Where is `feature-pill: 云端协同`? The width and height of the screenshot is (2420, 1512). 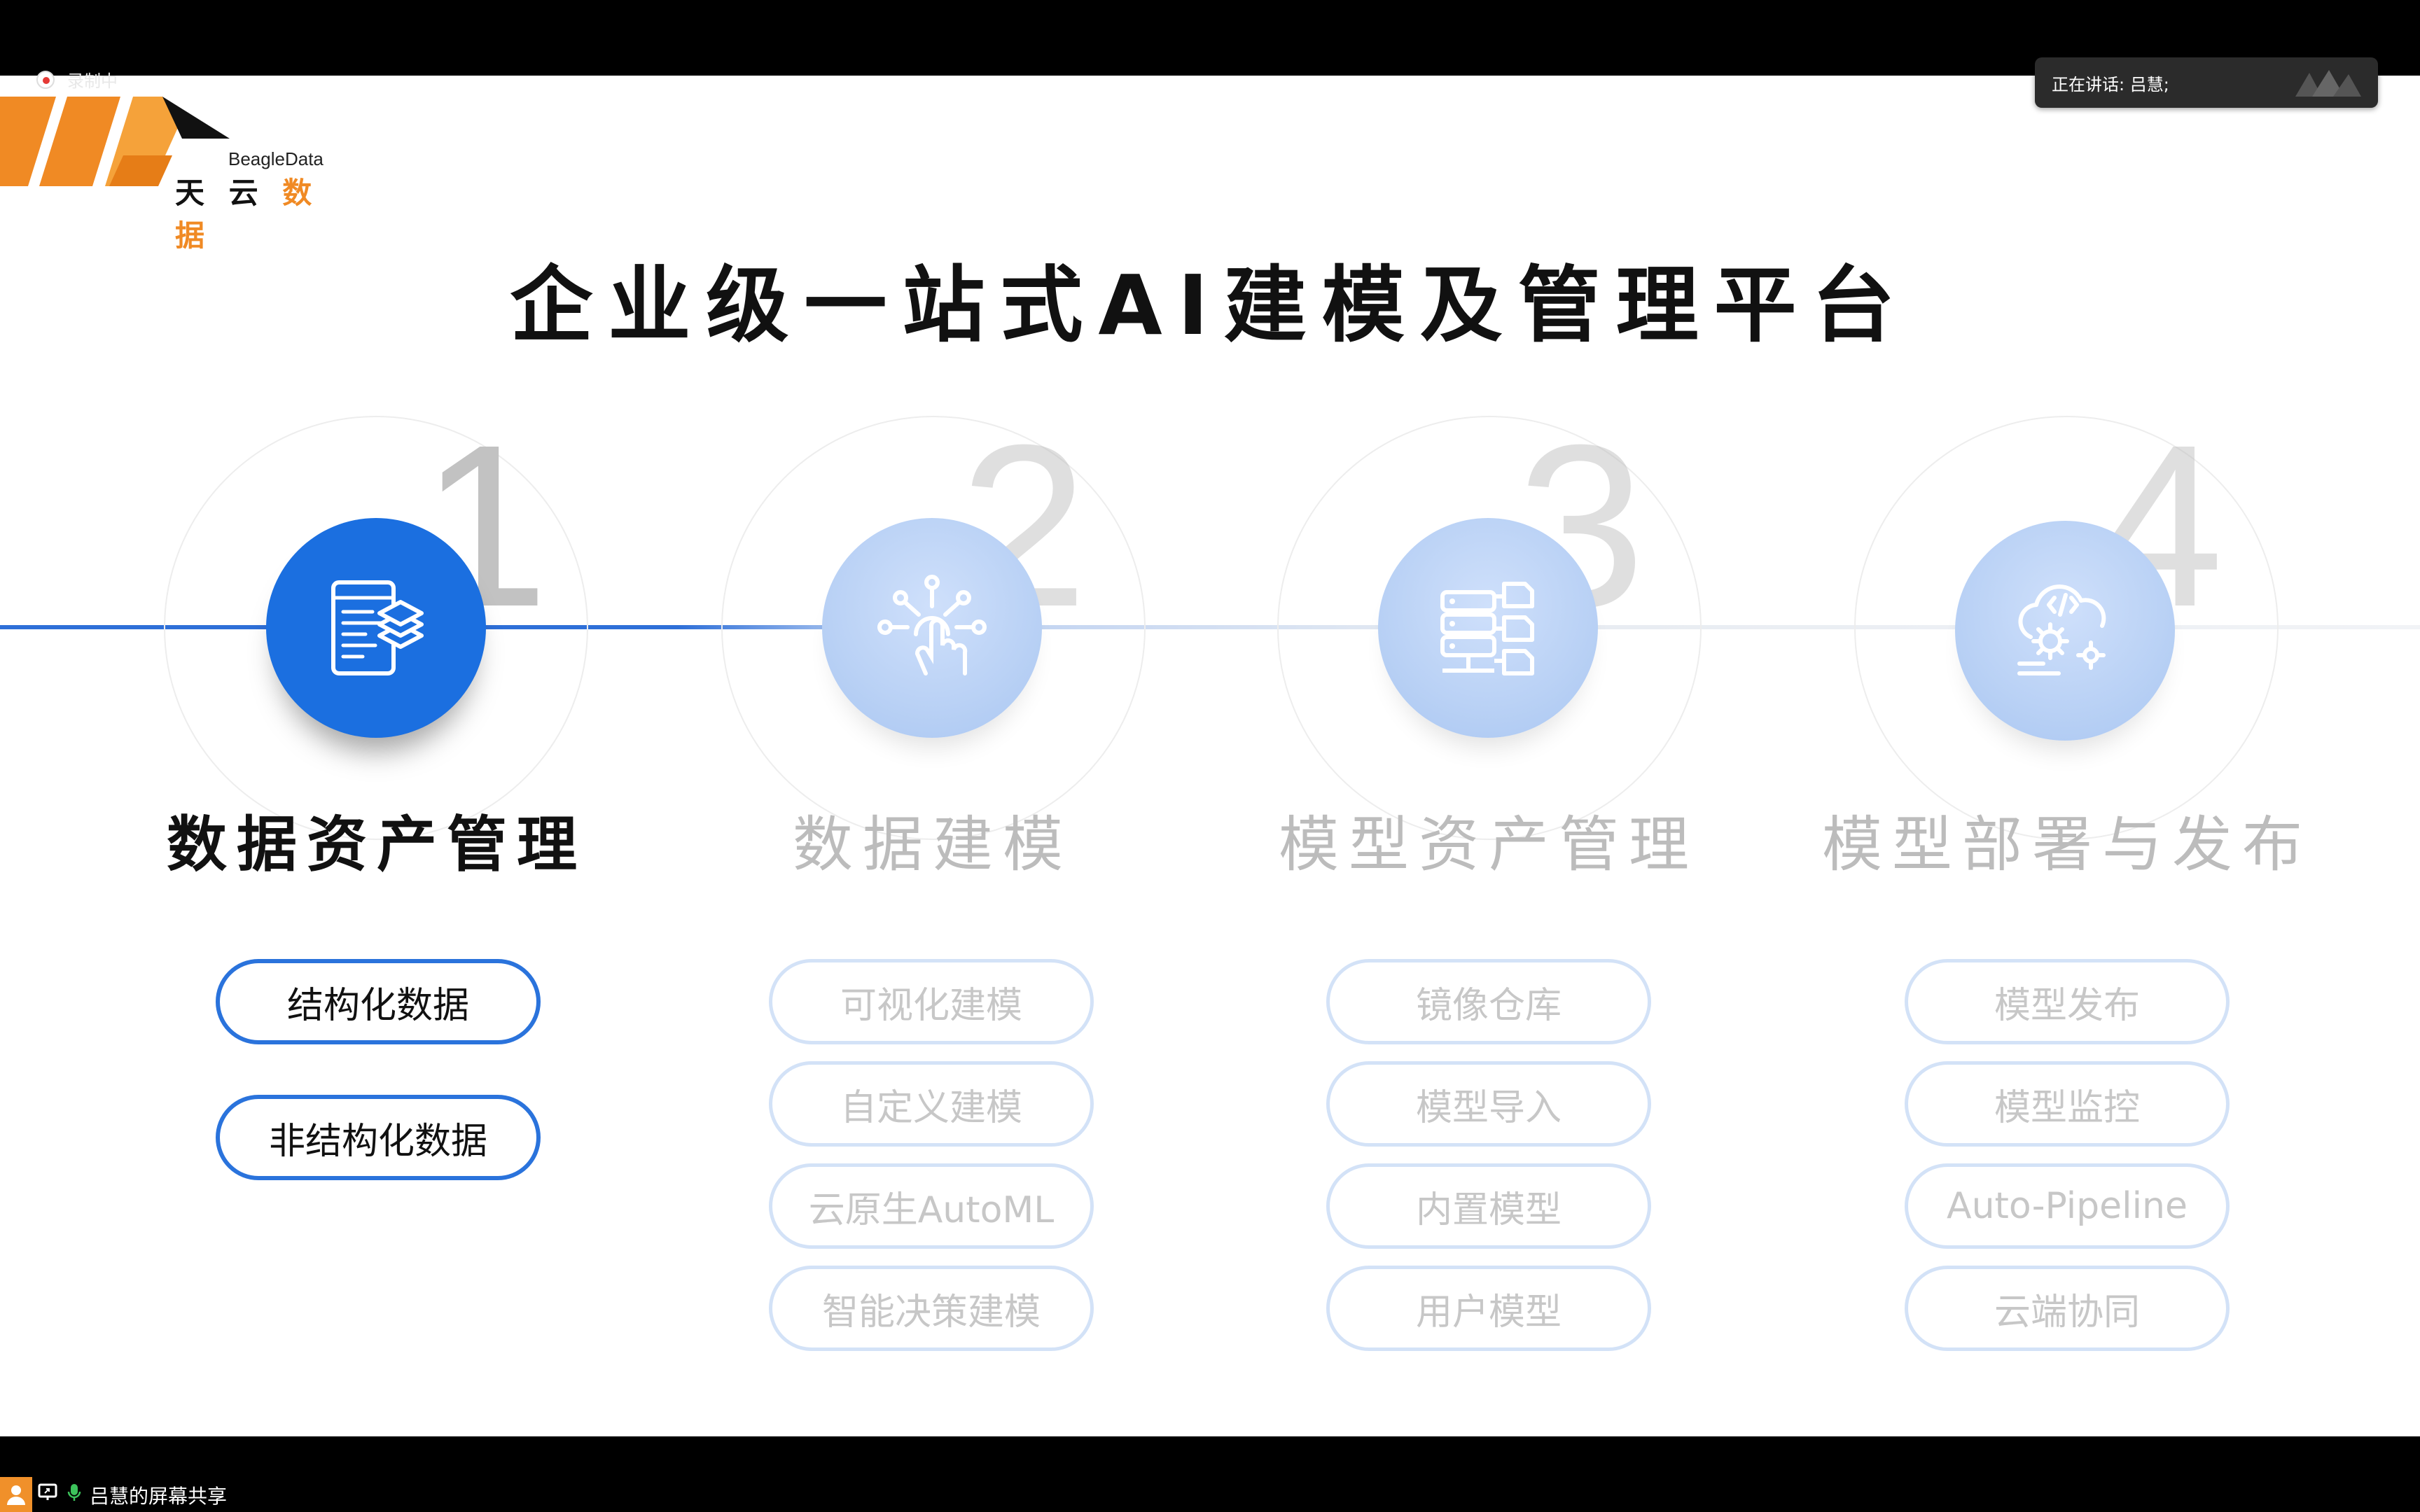 feature-pill: 云端协同 is located at coordinates (2067, 1308).